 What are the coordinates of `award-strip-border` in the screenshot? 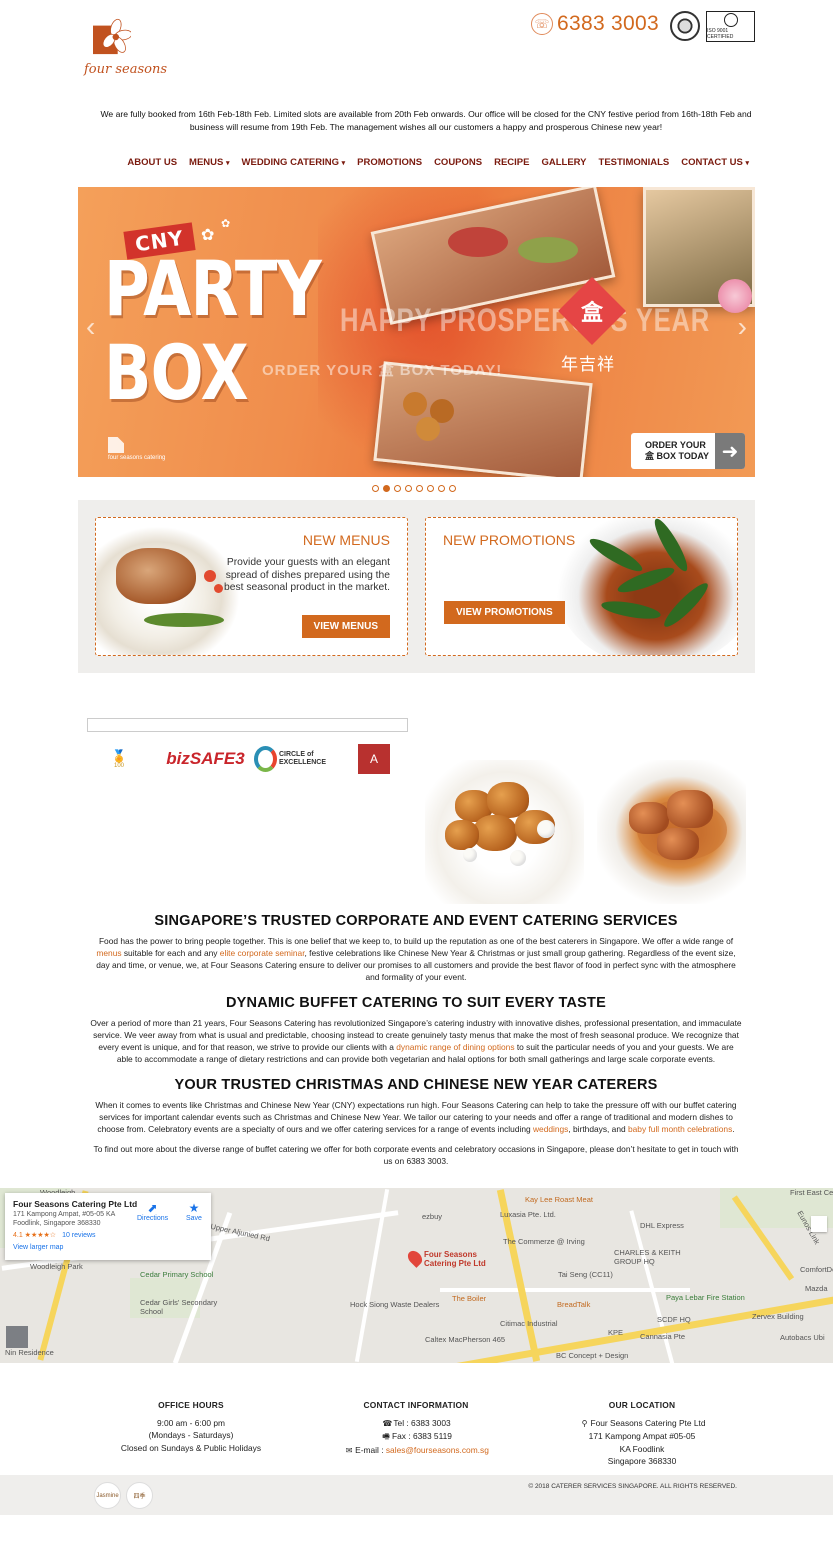 It's located at (247, 725).